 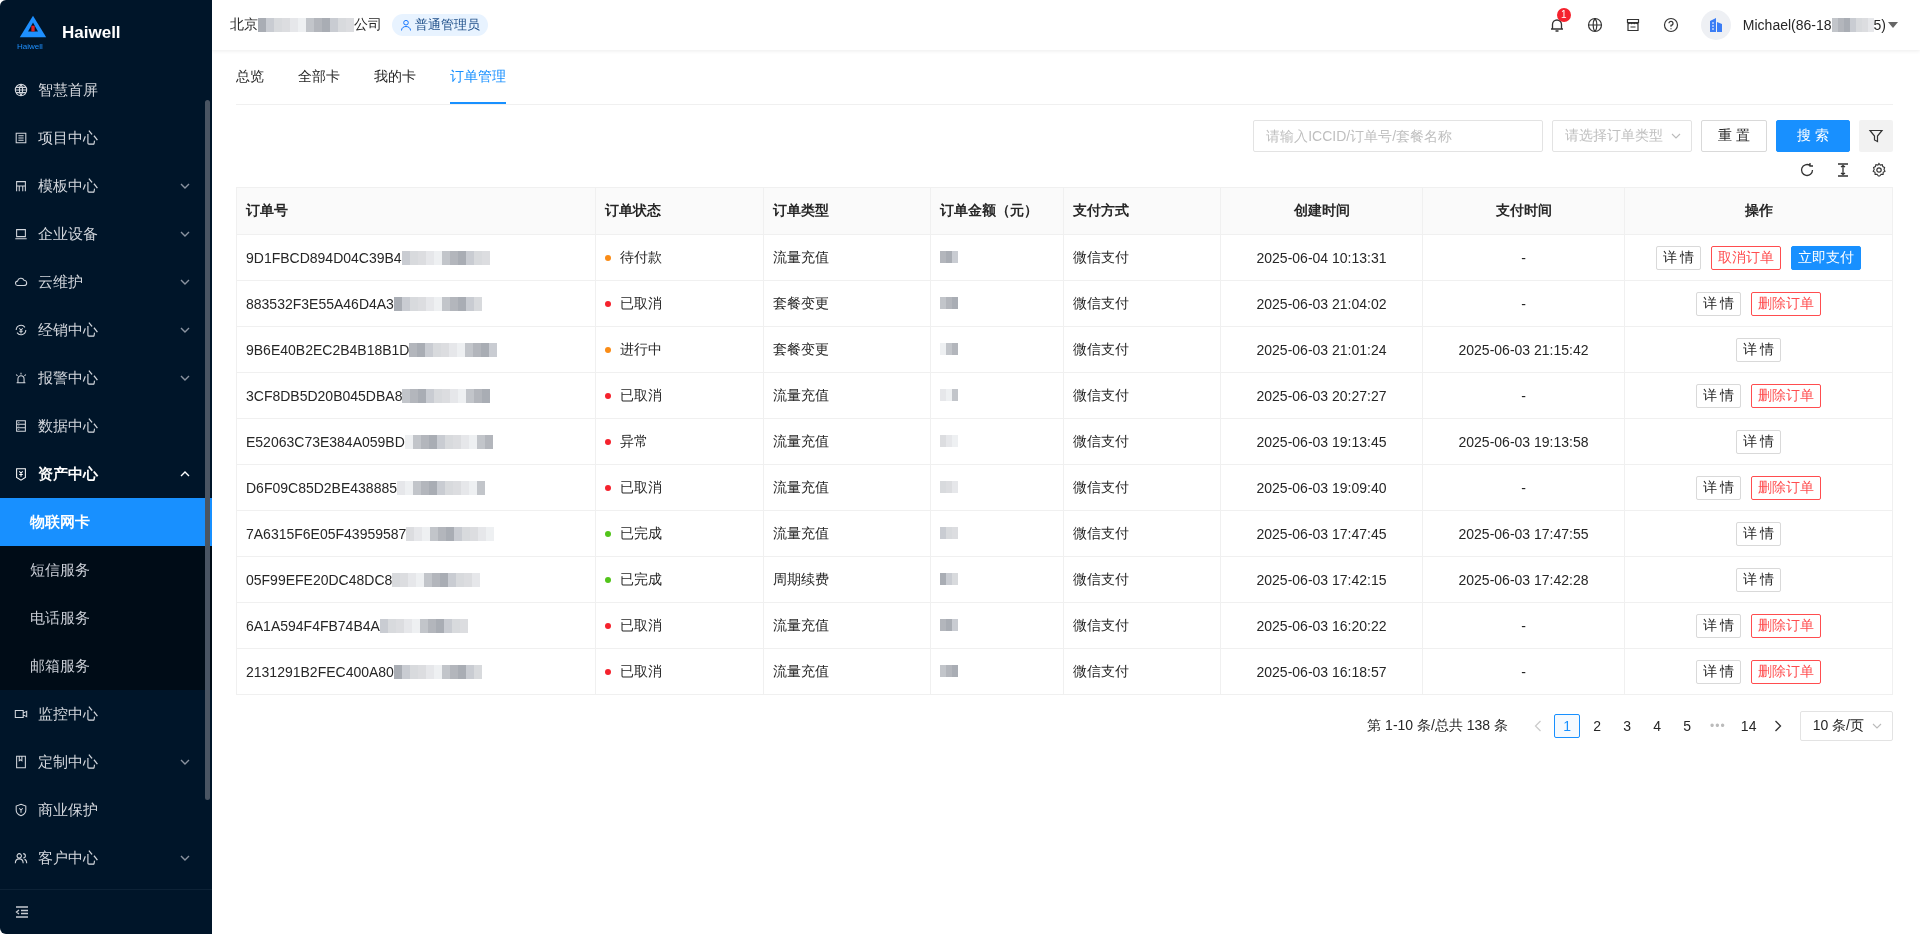 What do you see at coordinates (1321, 257) in the screenshot?
I see `created-time: 2025-06-04 10:13:31` at bounding box center [1321, 257].